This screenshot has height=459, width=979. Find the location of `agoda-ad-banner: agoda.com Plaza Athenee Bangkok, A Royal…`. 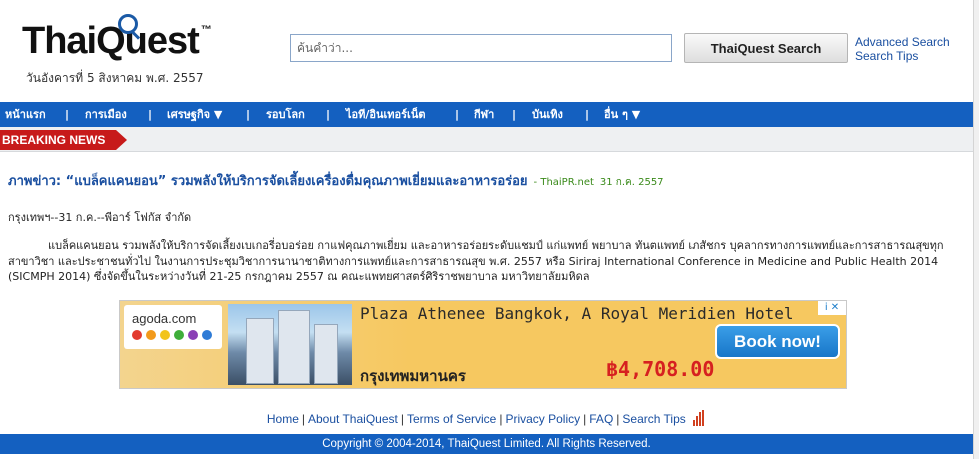

agoda-ad-banner: agoda.com Plaza Athenee Bangkok, A Royal… is located at coordinates (483, 344).